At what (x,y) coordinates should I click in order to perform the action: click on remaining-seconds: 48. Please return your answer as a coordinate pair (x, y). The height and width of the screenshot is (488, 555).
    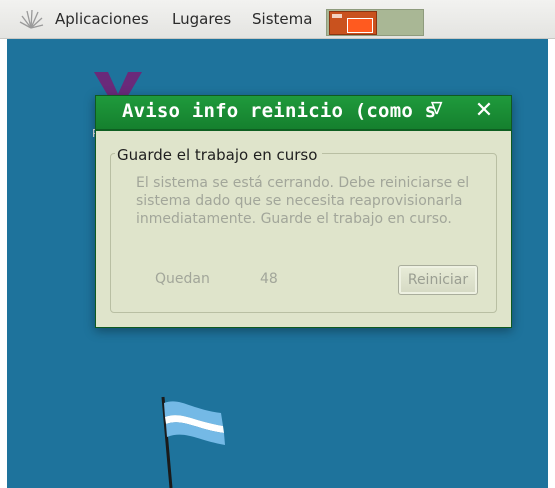
    Looking at the image, I should click on (269, 279).